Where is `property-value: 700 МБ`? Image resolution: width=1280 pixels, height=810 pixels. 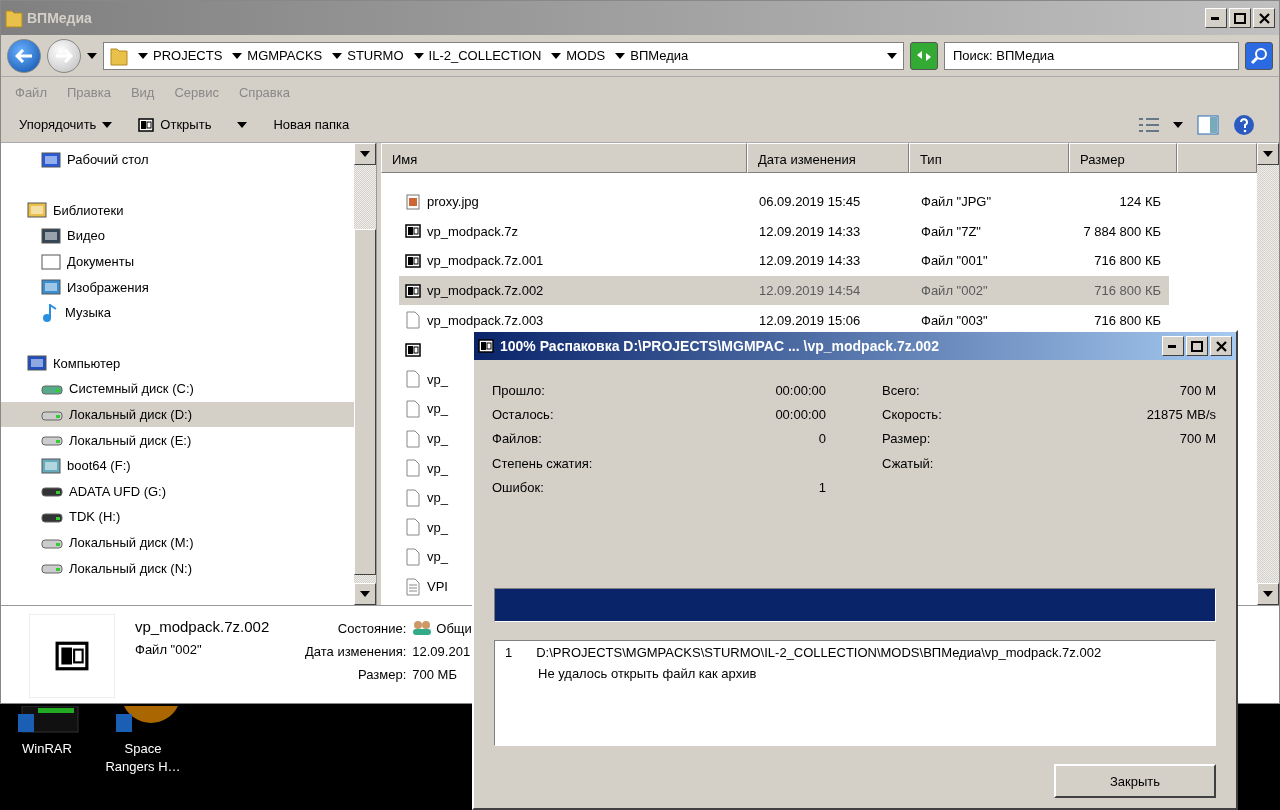 property-value: 700 МБ is located at coordinates (434, 674).